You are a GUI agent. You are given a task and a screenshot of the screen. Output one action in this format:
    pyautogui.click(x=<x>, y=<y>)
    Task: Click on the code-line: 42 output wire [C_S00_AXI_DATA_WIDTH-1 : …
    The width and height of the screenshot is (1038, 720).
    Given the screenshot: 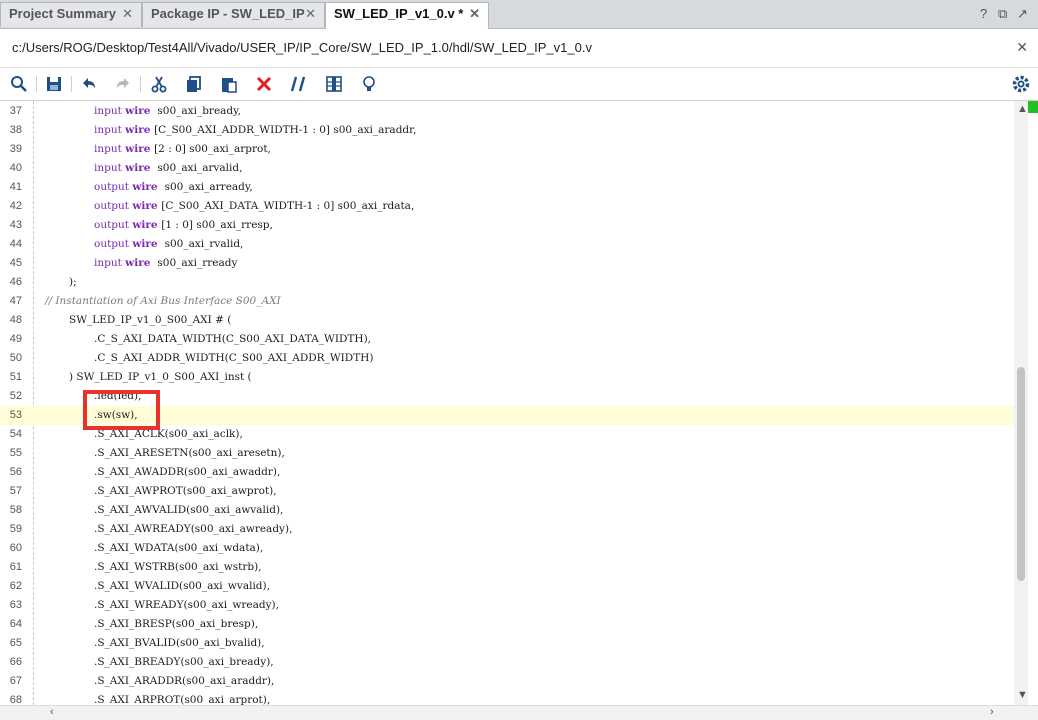 What is the action you would take?
    pyautogui.click(x=507, y=206)
    